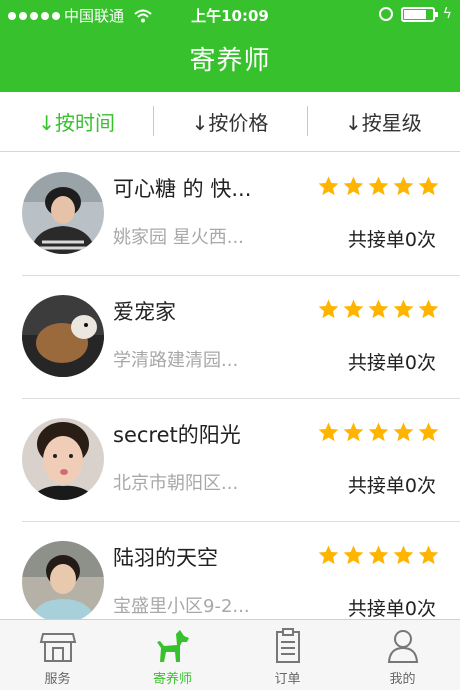  I want to click on clipboard-icon, so click(288, 646).